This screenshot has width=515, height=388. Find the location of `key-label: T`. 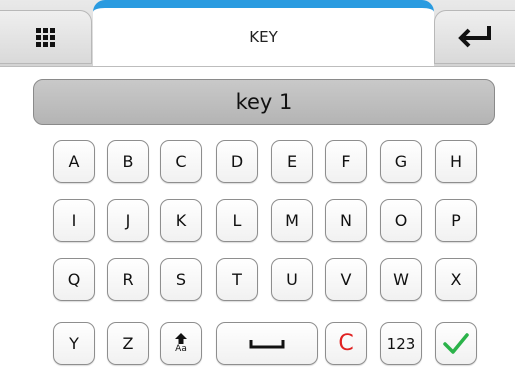

key-label: T is located at coordinates (237, 279).